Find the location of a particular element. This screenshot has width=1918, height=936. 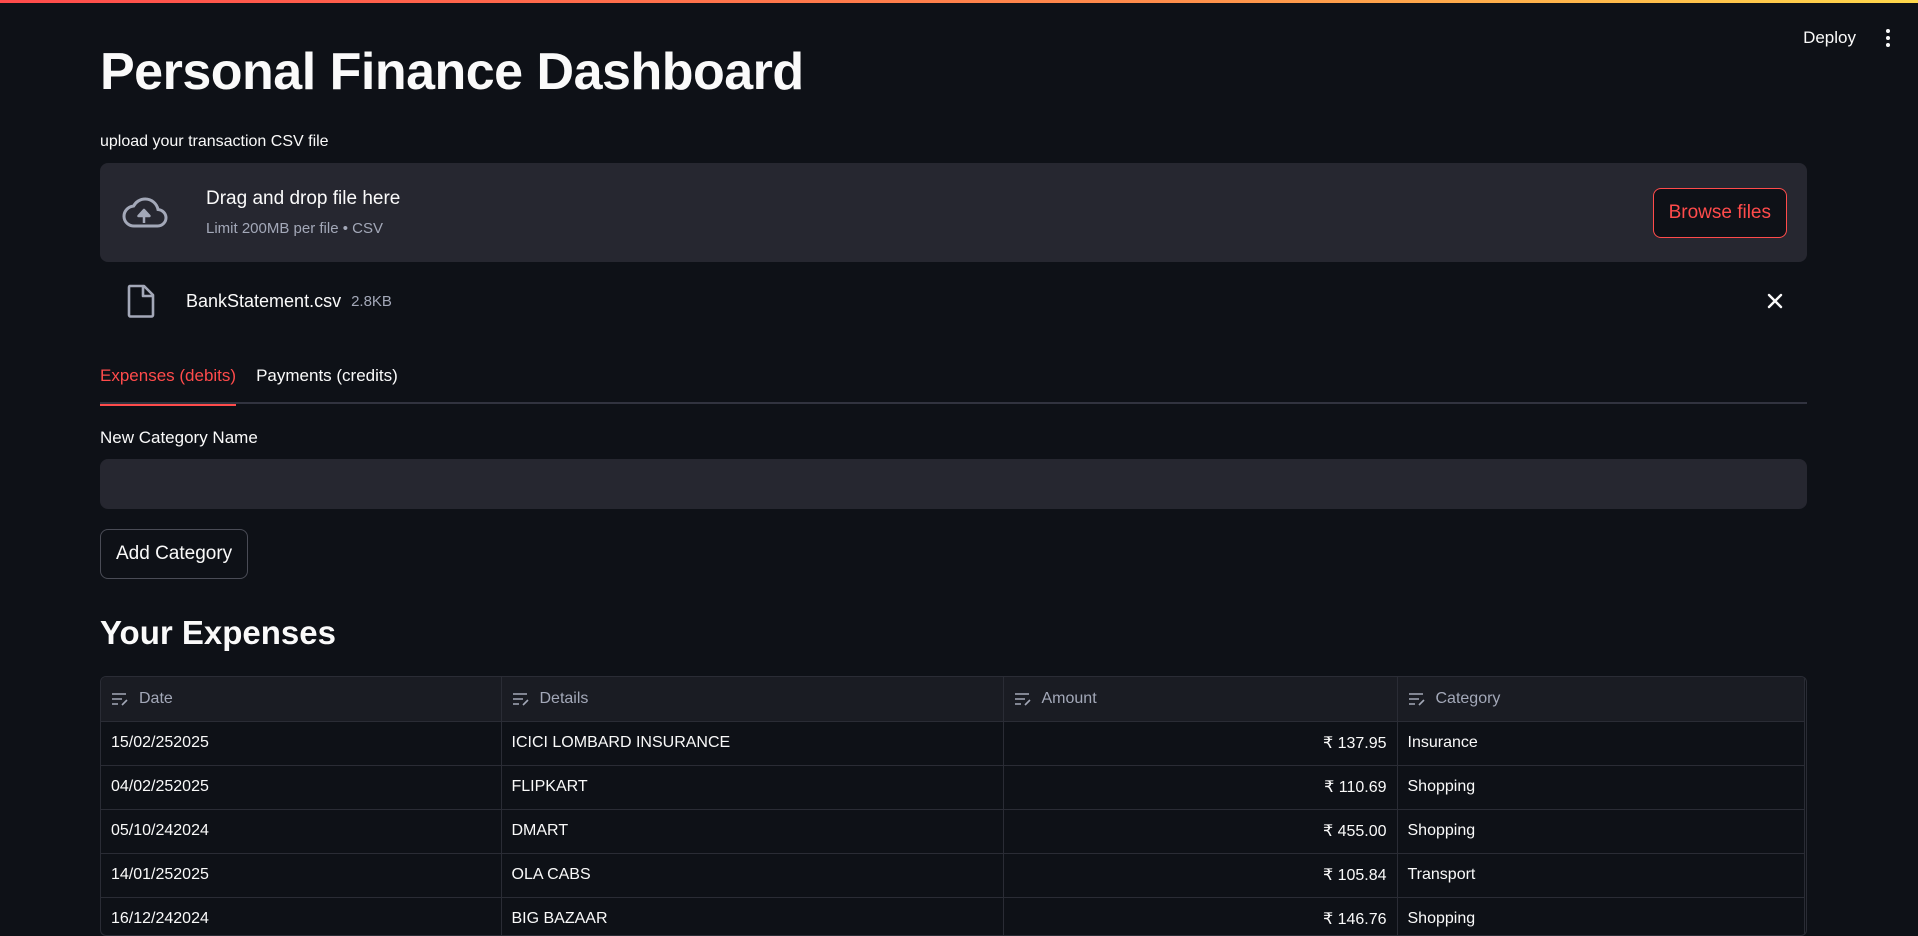

page-title: Personal Finance Dashboard is located at coordinates (452, 72).